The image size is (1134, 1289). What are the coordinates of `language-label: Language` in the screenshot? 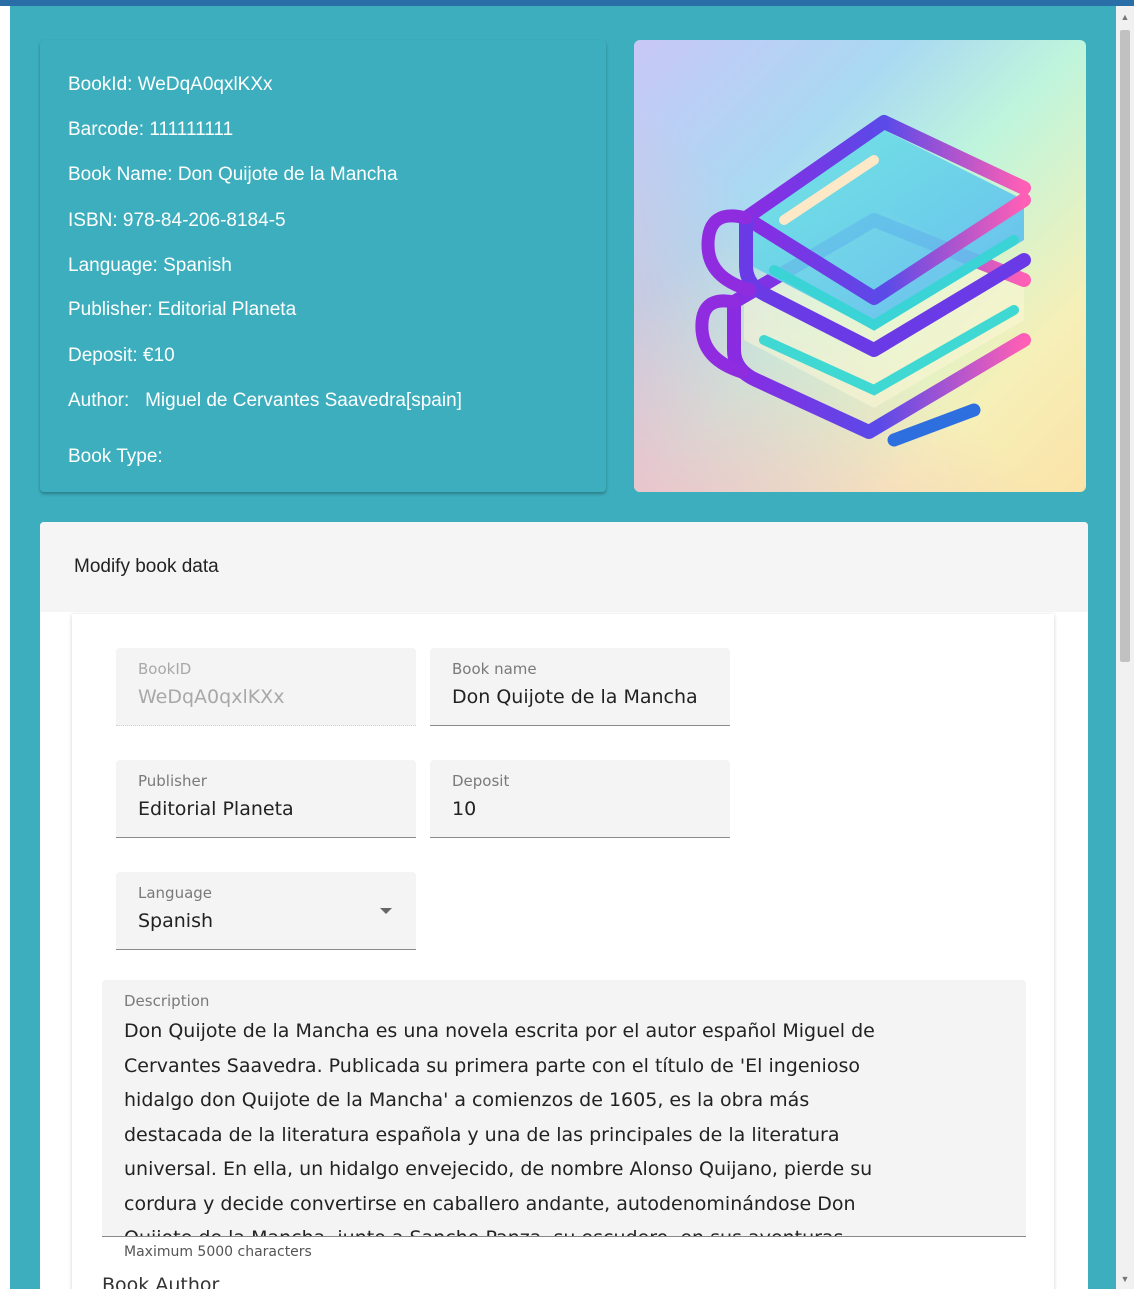 It's located at (175, 893).